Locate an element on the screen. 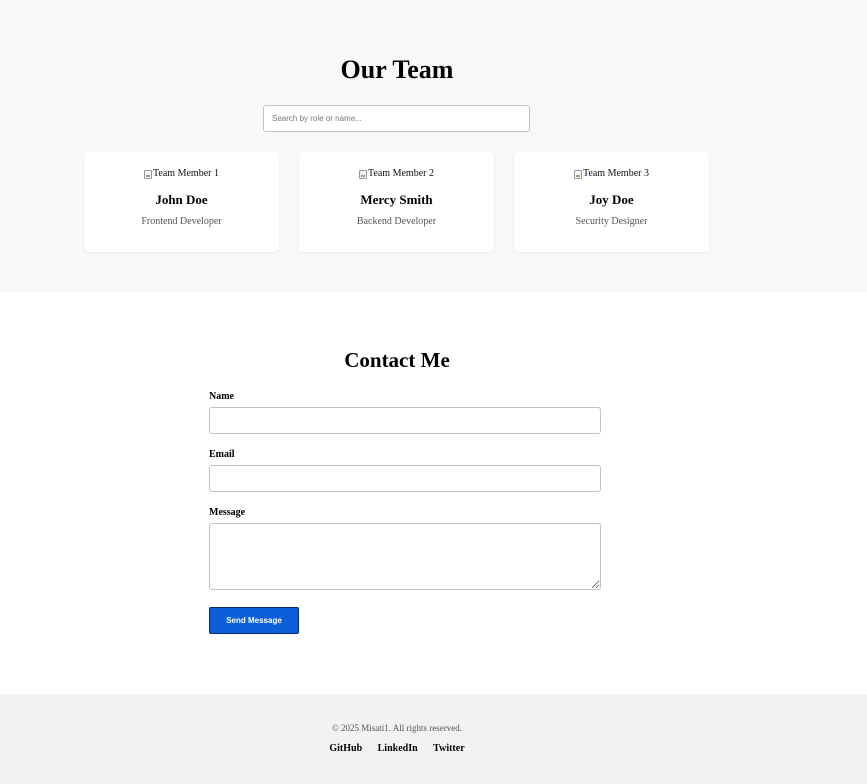 The image size is (867, 784). email-label: Email is located at coordinates (222, 454).